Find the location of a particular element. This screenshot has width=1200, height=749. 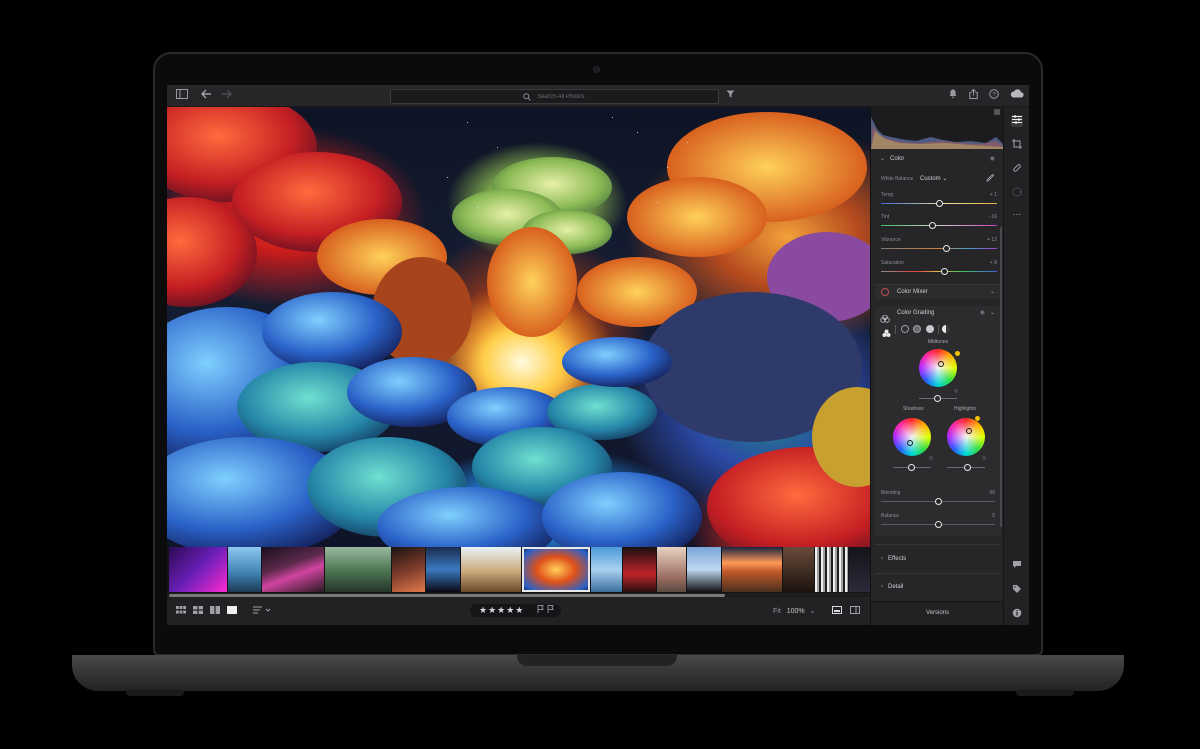

cloud-icon is located at coordinates (1017, 96).